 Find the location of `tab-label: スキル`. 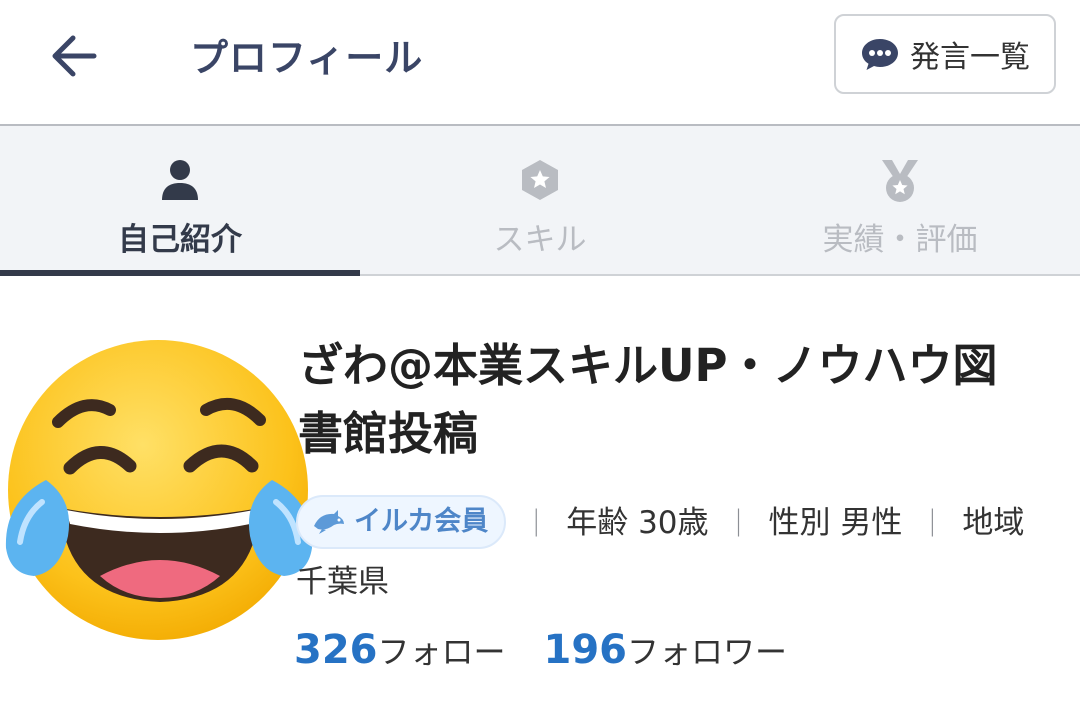

tab-label: スキル is located at coordinates (540, 240).